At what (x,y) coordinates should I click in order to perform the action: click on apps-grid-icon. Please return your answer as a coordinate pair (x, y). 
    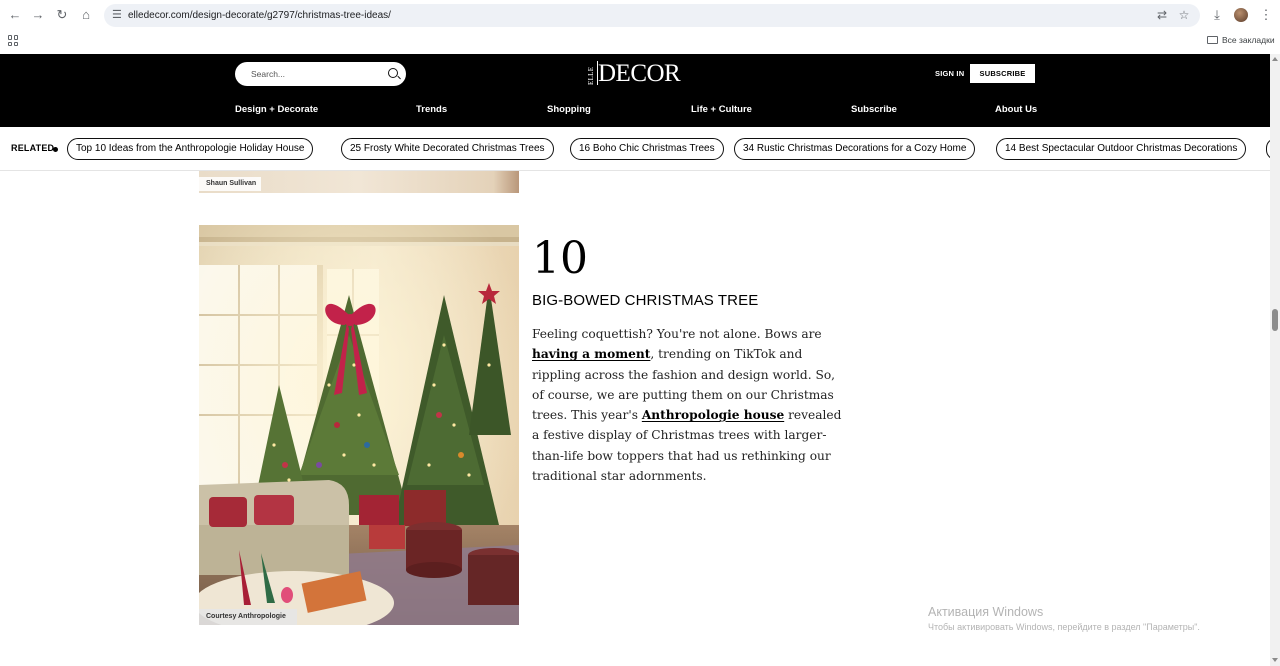
    Looking at the image, I should click on (13, 40).